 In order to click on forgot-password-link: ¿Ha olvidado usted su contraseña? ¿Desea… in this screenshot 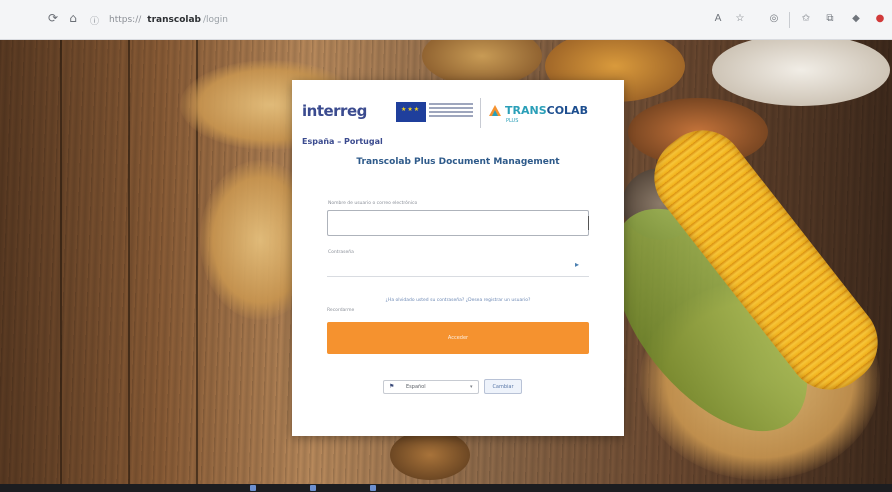, I will do `click(458, 300)`.